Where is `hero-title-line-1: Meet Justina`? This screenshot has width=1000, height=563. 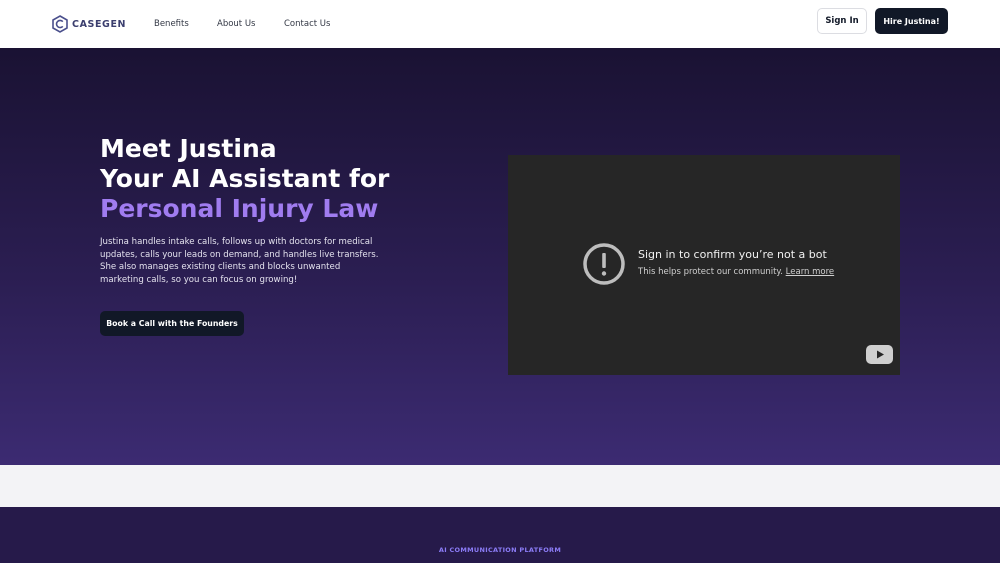
hero-title-line-1: Meet Justina is located at coordinates (188, 148).